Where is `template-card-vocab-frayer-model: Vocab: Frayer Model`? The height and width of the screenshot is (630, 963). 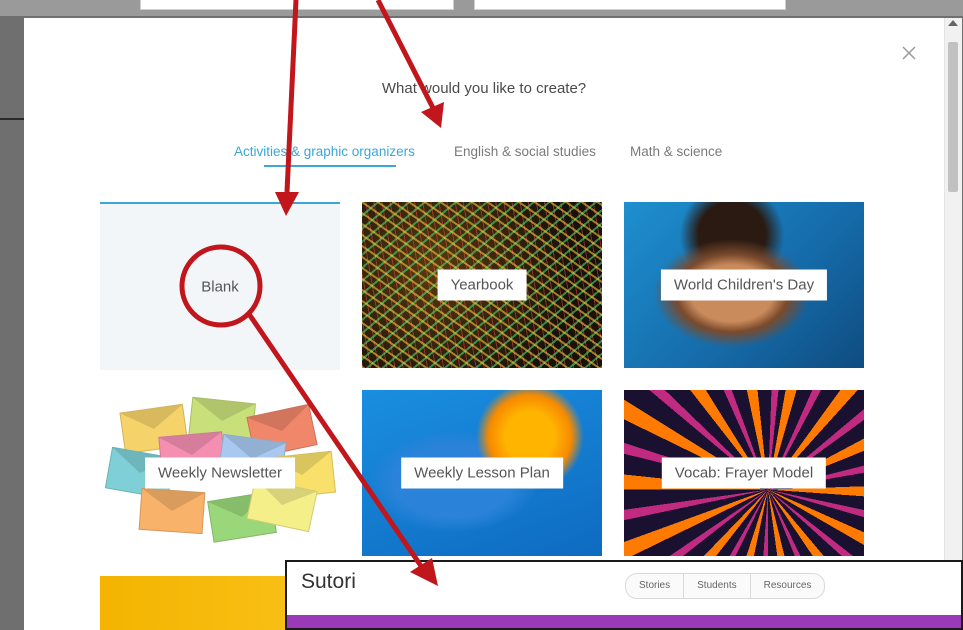 template-card-vocab-frayer-model: Vocab: Frayer Model is located at coordinates (744, 473).